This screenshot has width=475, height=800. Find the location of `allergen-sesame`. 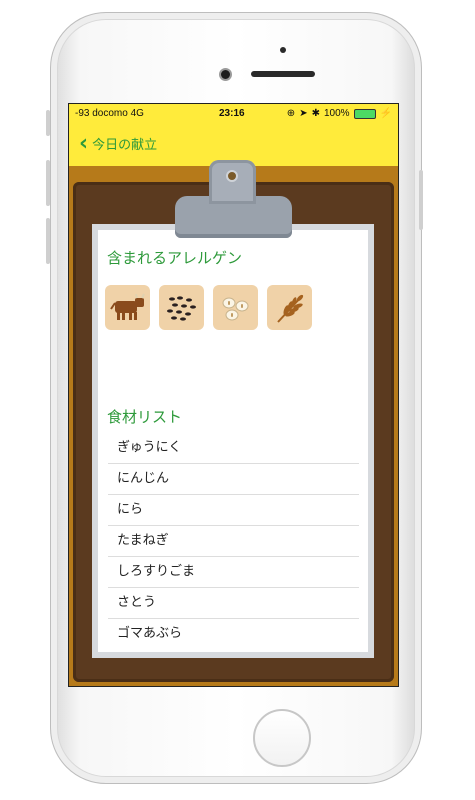

allergen-sesame is located at coordinates (181, 307).